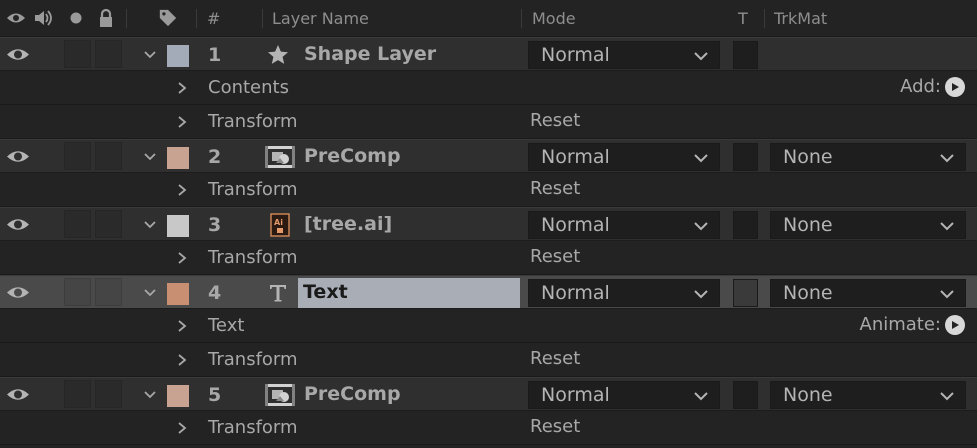  Describe the element at coordinates (325, 292) in the screenshot. I see `layer-name: Text` at that location.